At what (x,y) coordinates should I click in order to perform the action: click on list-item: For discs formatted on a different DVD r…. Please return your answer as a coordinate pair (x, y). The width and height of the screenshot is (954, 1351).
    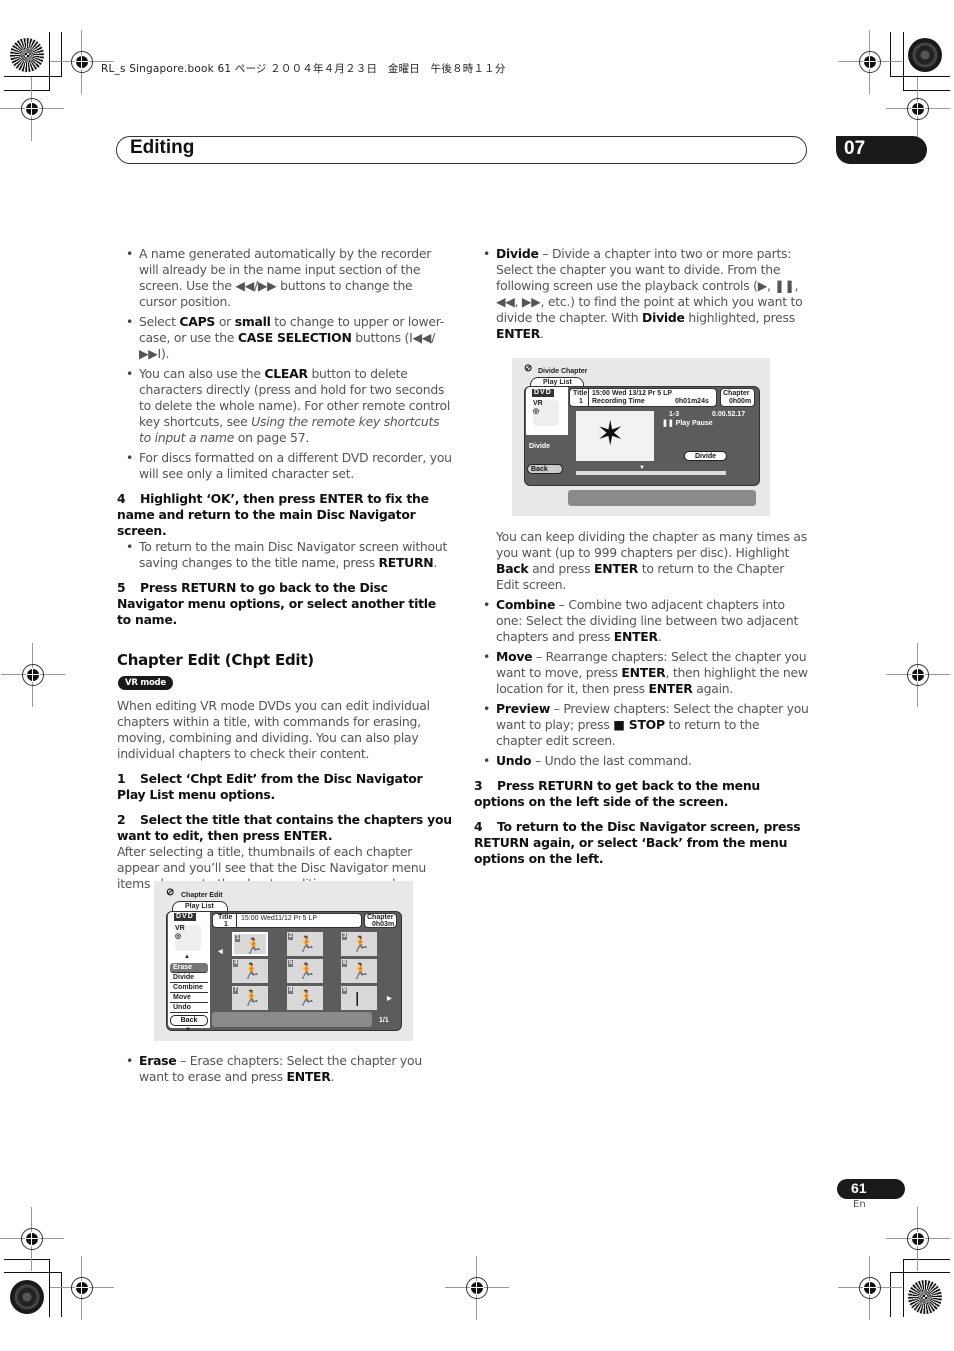
    Looking at the image, I should click on (284, 466).